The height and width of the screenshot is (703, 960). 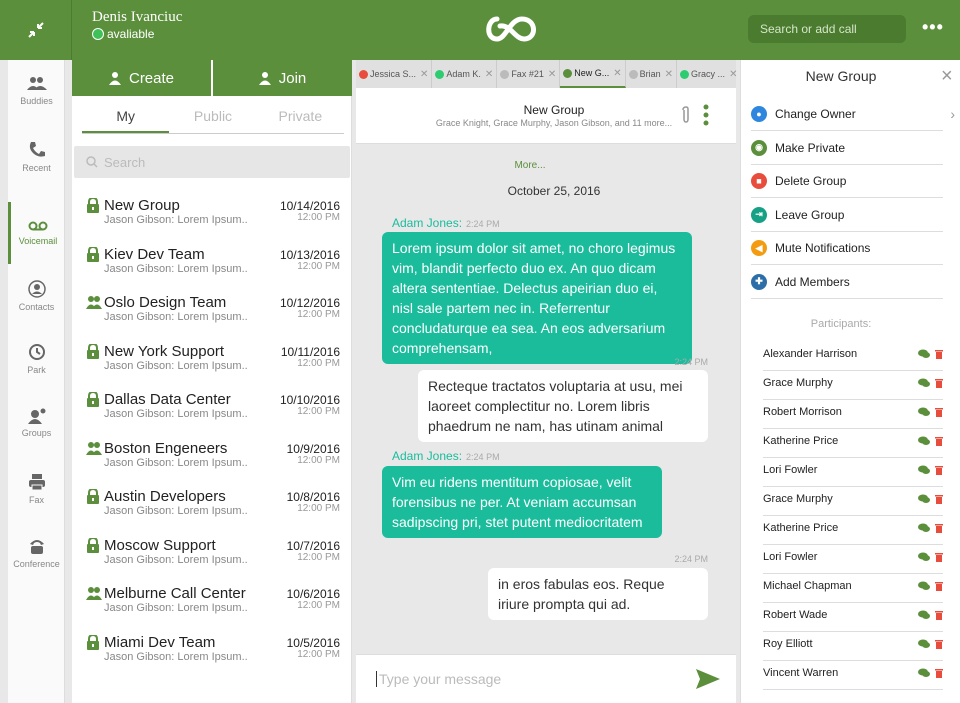 I want to click on chat-tab: Brian ✕, so click(x=652, y=74).